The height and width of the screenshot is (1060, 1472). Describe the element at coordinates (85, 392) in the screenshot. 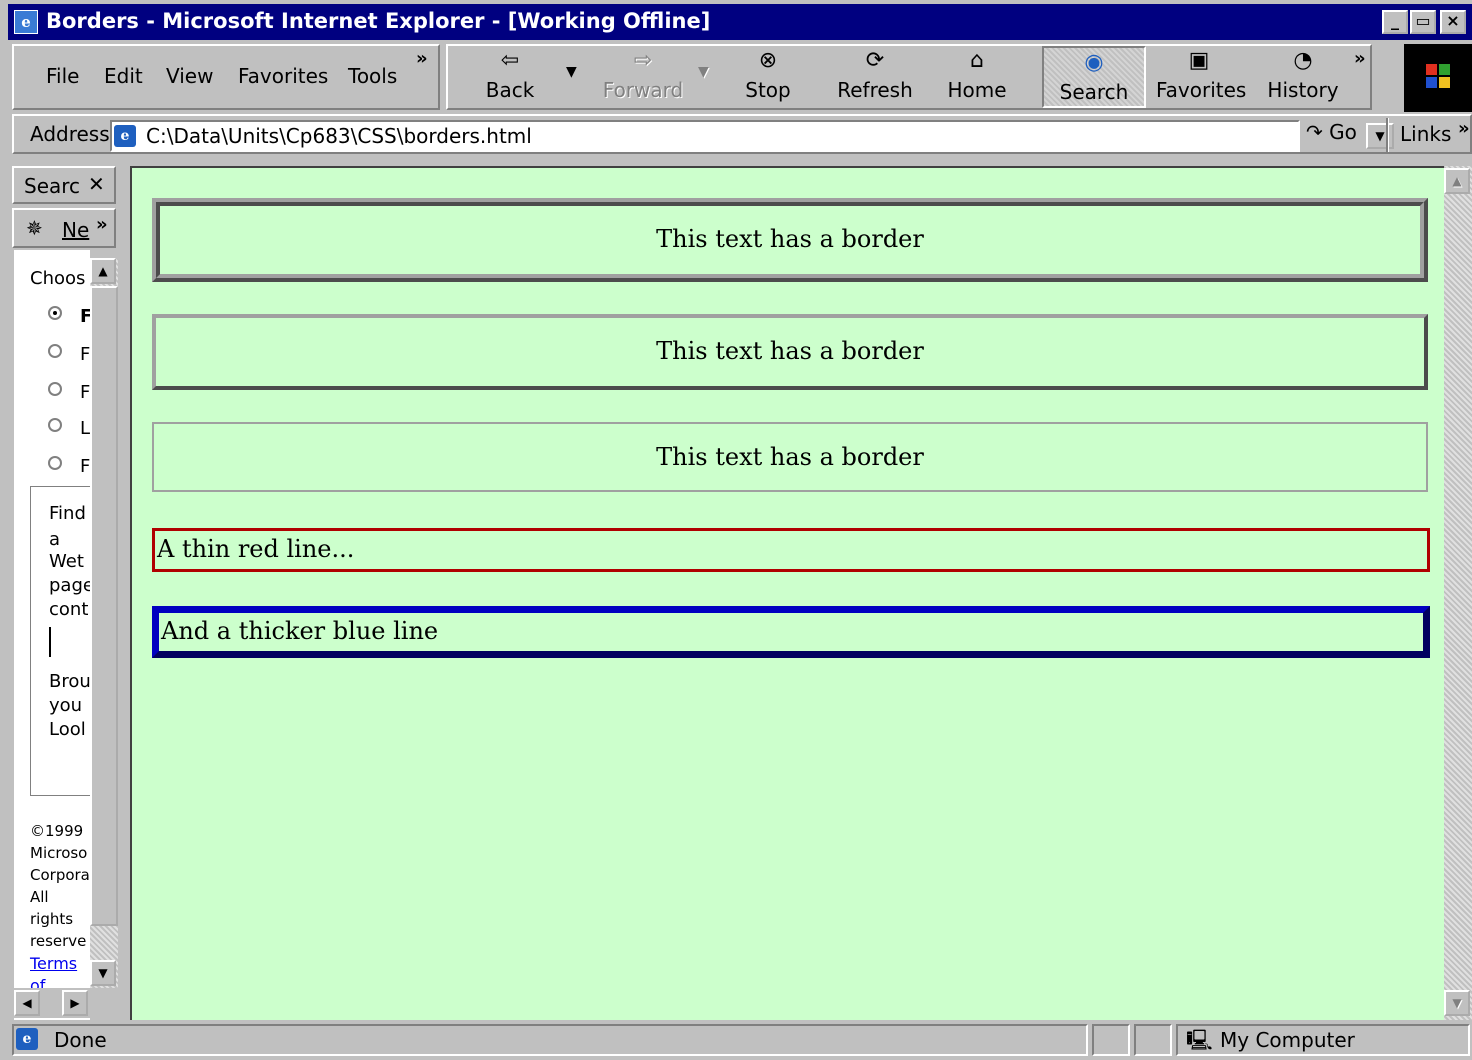

I see `category-option-3: F` at that location.